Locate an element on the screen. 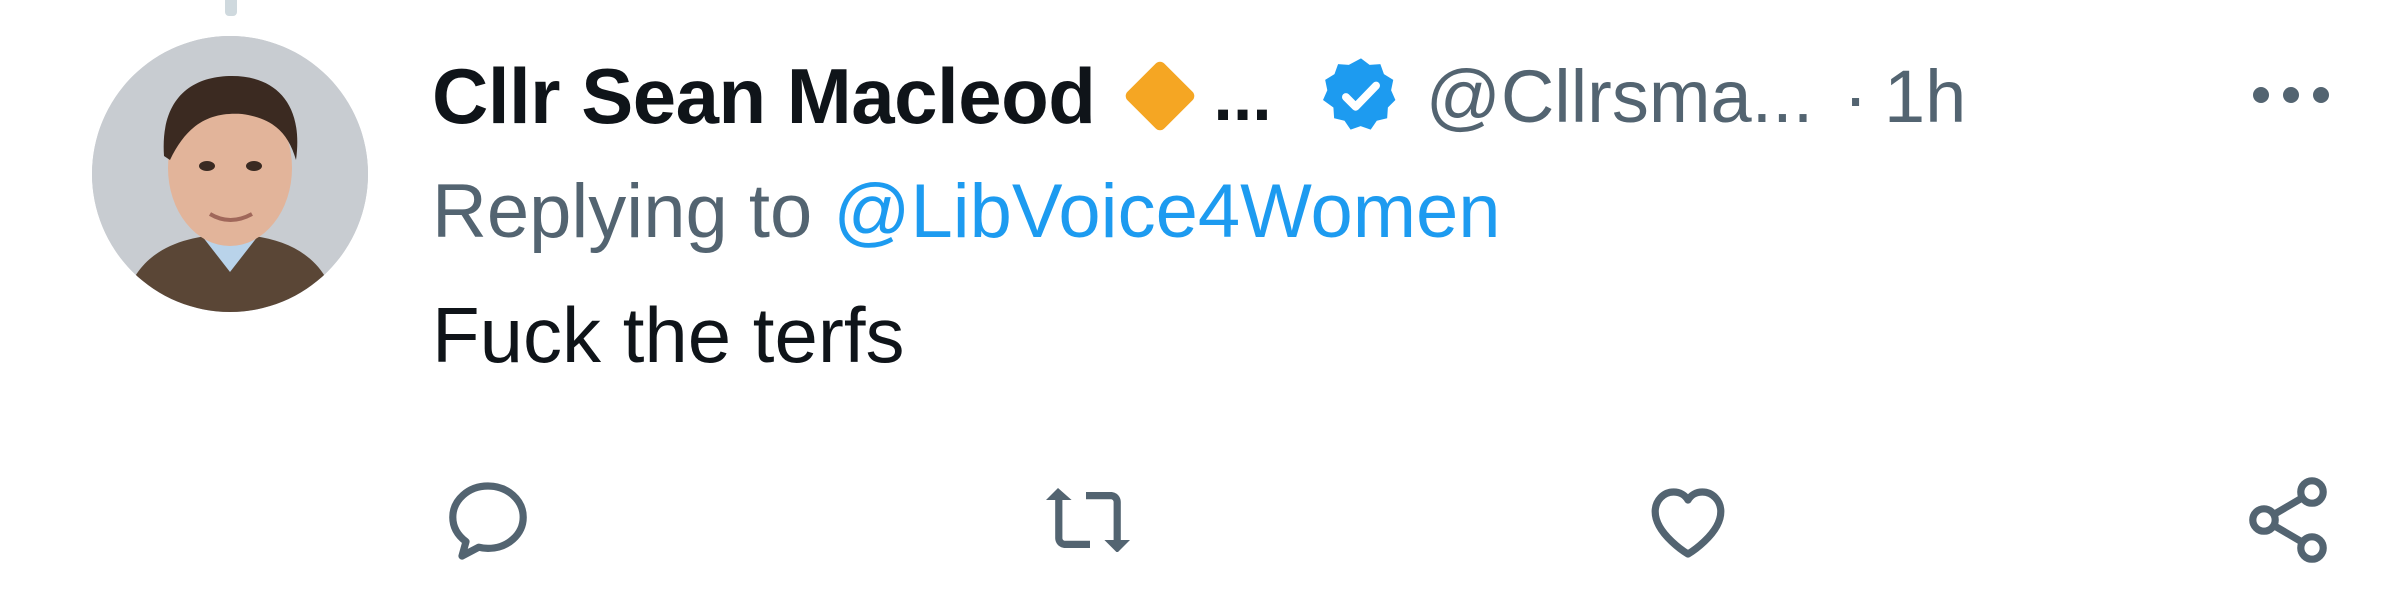 Image resolution: width=2398 pixels, height=600 pixels. reply-prefix: Replying to is located at coordinates (633, 211).